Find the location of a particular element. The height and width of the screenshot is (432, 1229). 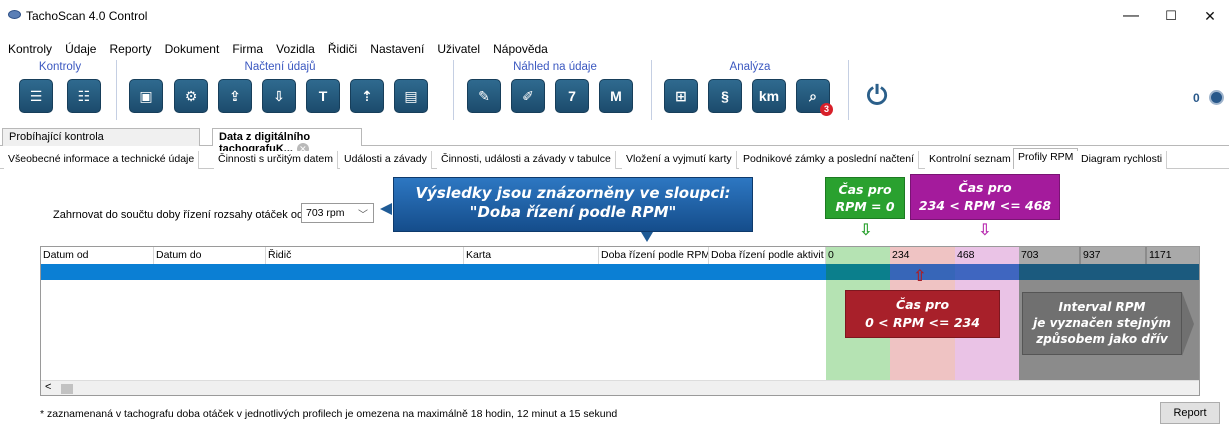

scroll-thumb is located at coordinates (67, 389).